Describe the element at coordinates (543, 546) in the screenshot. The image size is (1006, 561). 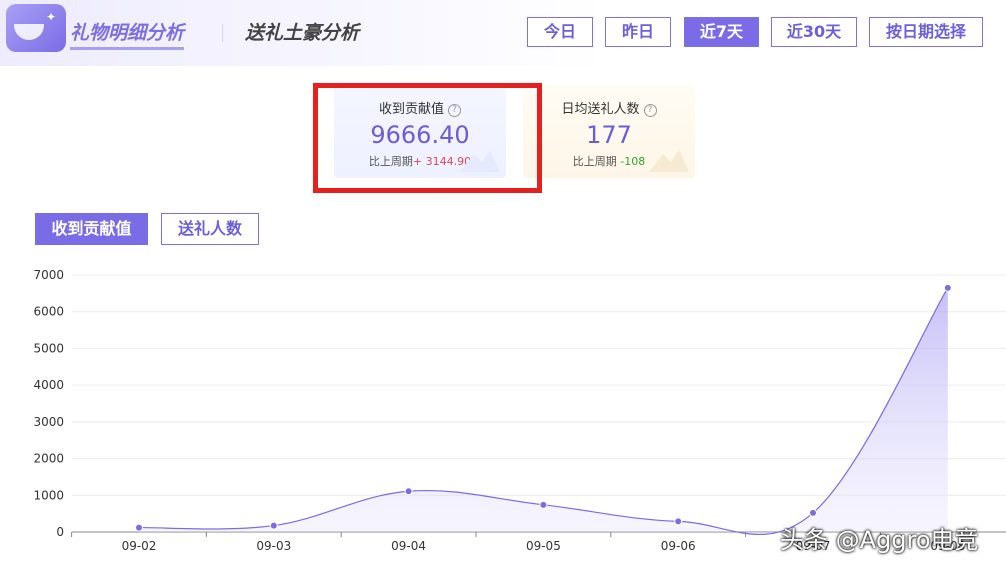
I see `x-tick-label: 09-05` at that location.